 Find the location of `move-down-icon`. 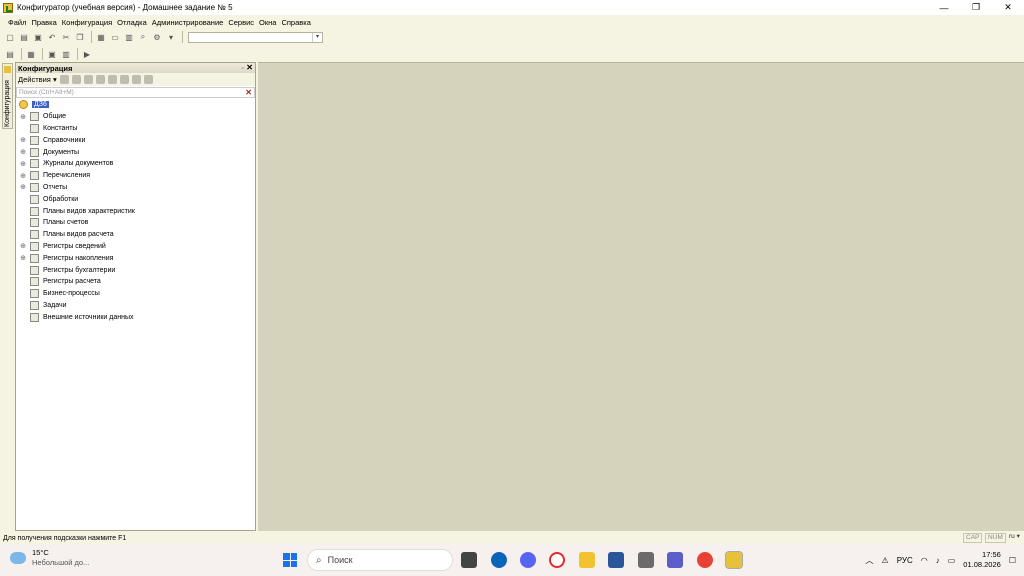

move-down-icon is located at coordinates (124, 79).